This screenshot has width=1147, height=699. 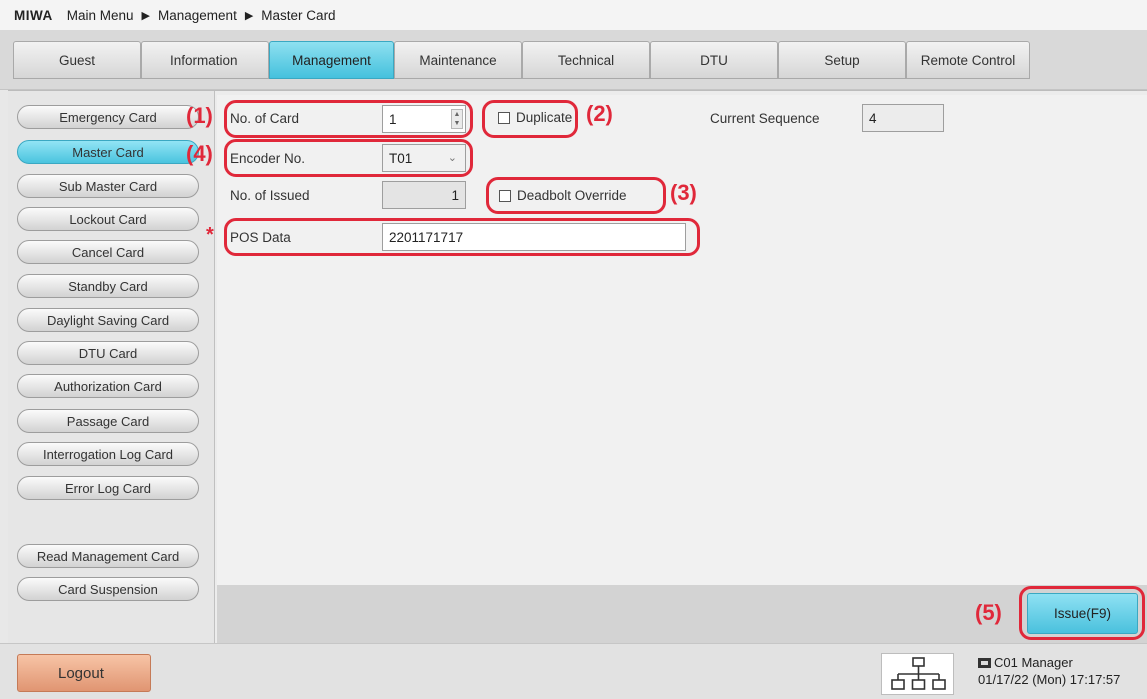 I want to click on required-asterisk: *, so click(x=210, y=235).